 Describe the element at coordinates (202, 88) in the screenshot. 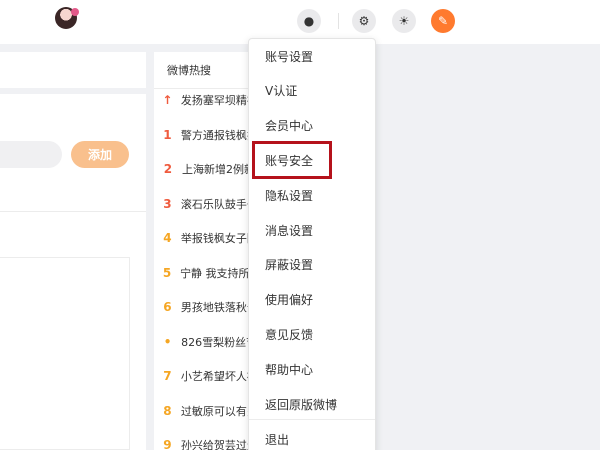

I see `hot-search-divider` at that location.